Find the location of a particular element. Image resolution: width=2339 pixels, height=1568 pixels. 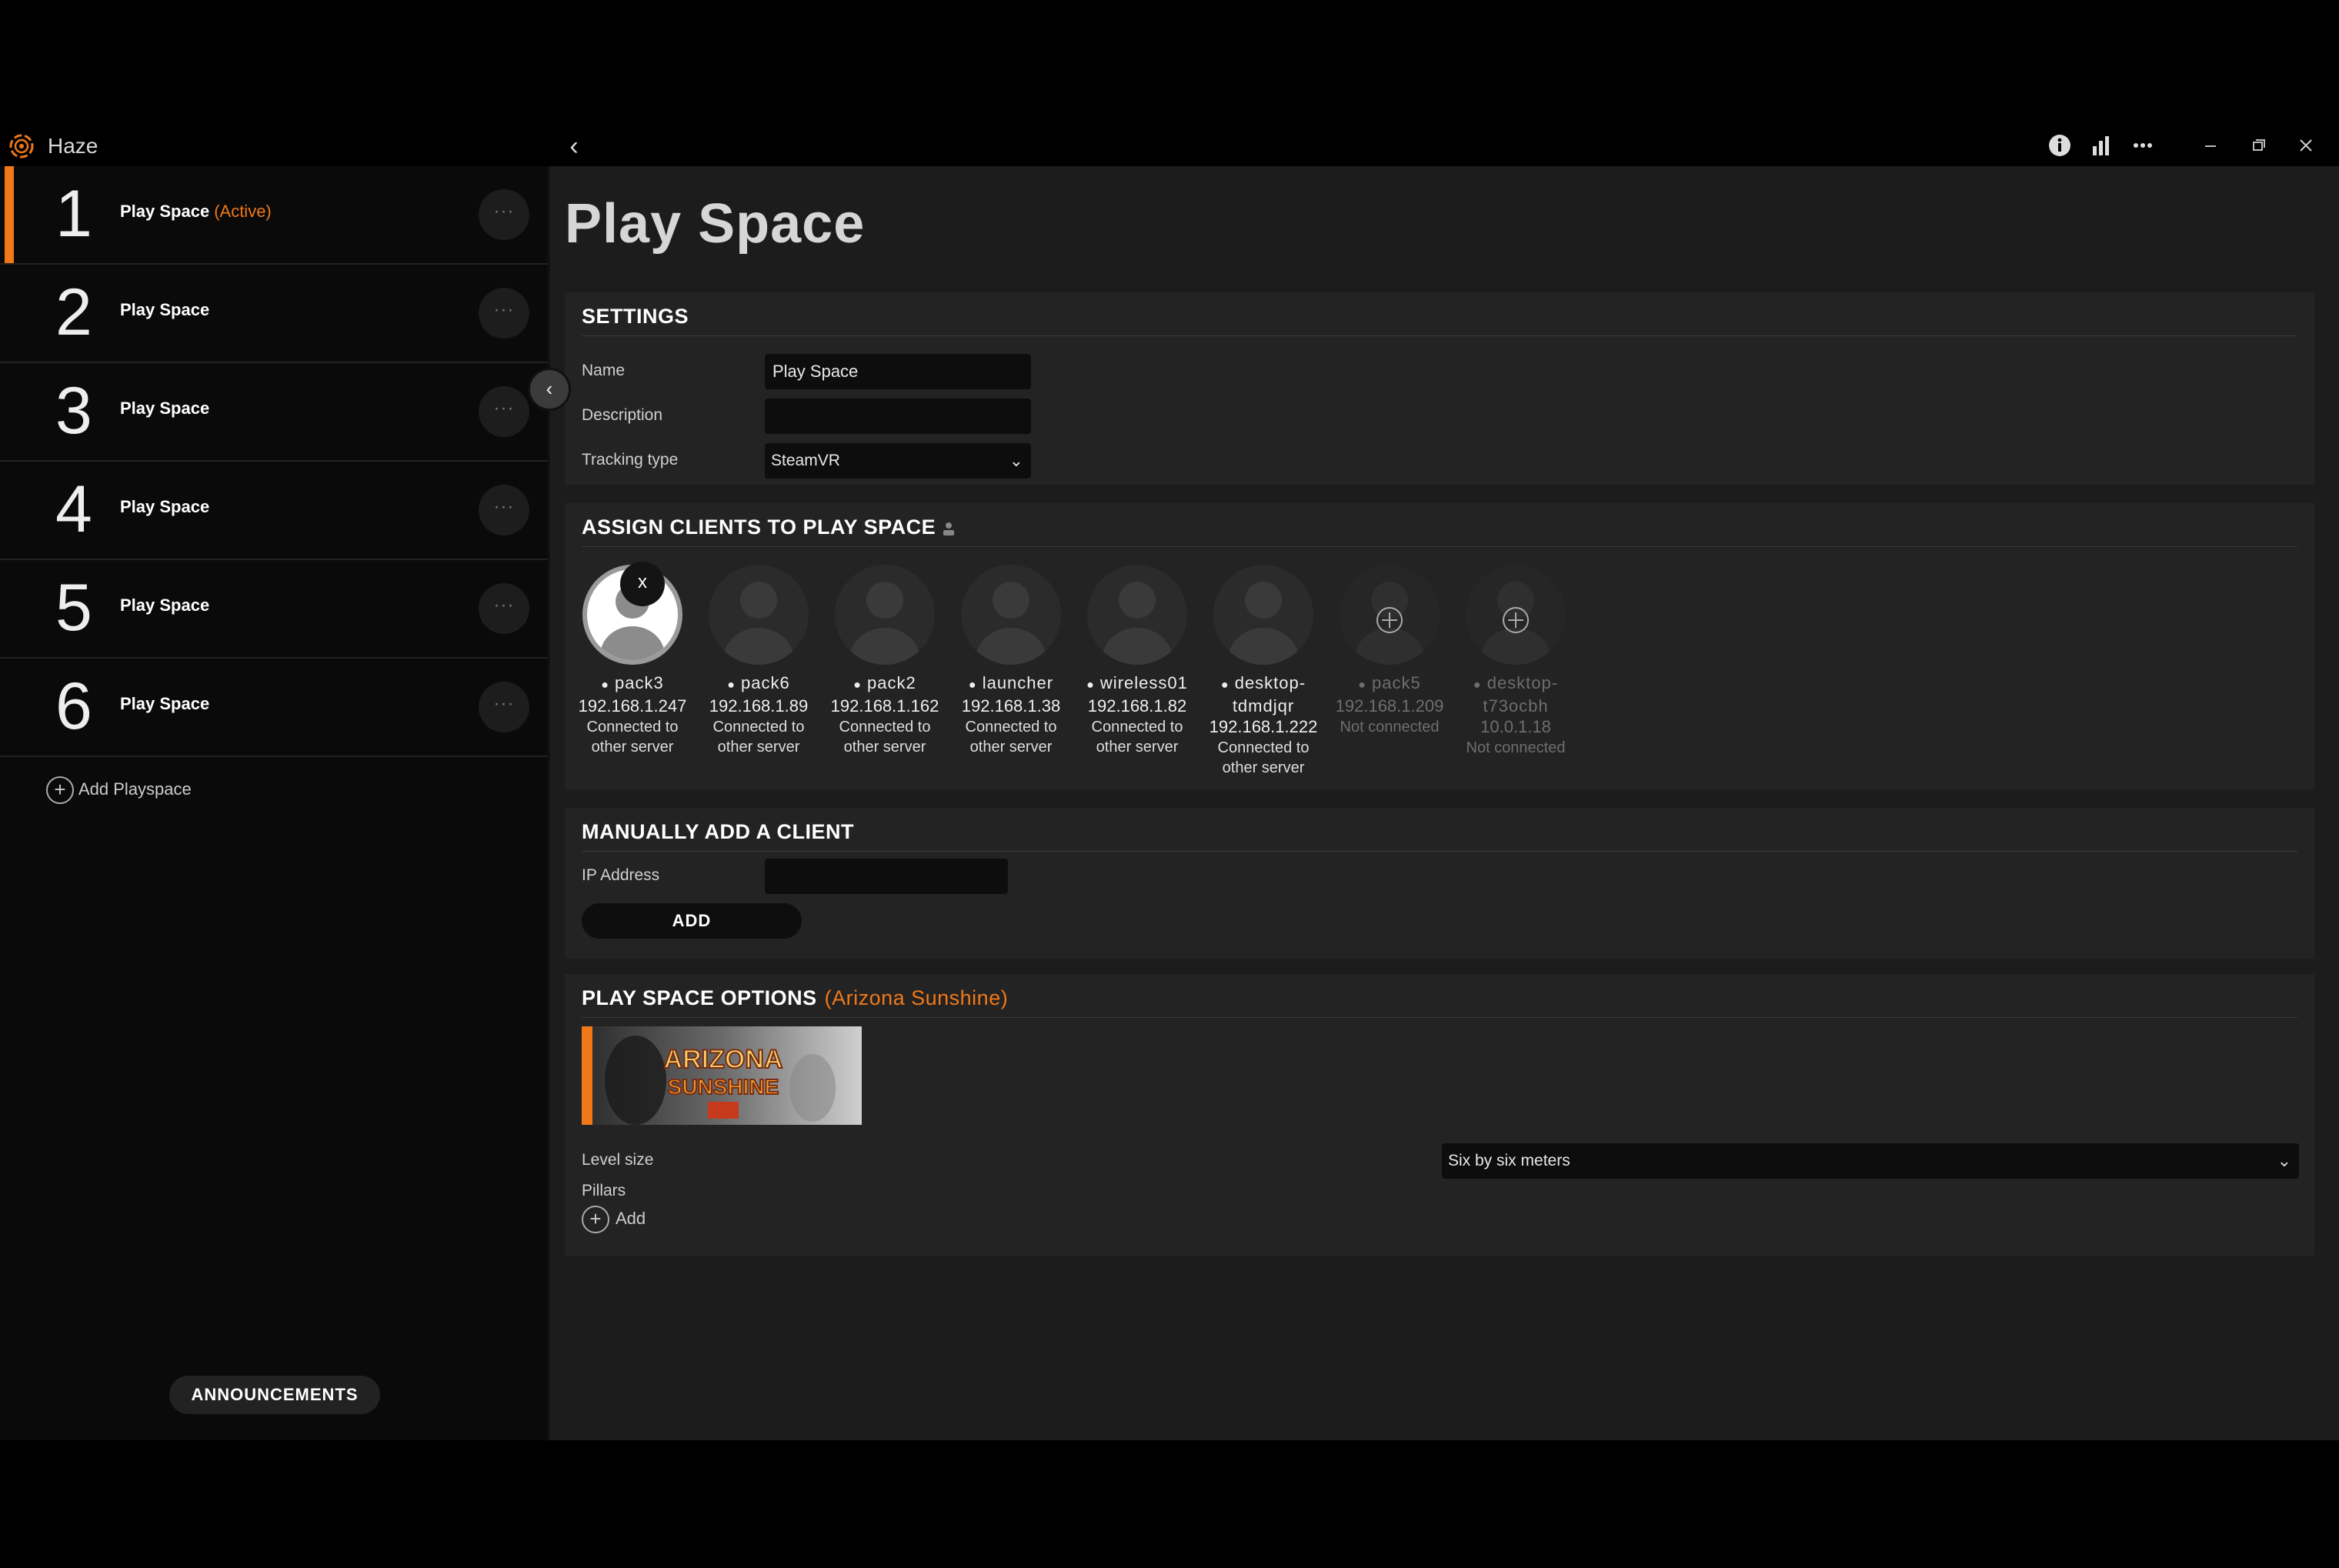

level-size-label: Level size is located at coordinates (618, 1160).